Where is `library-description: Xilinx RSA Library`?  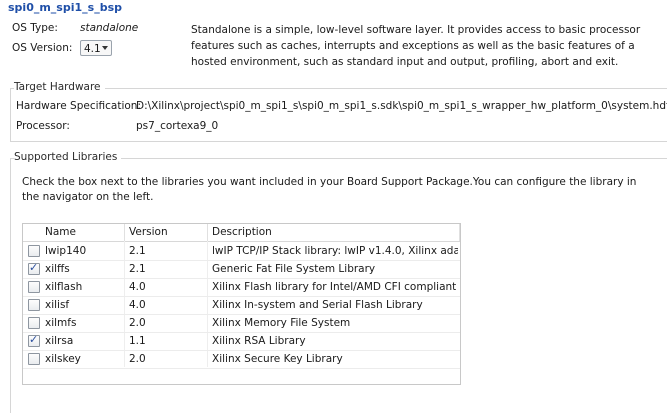 library-description: Xilinx RSA Library is located at coordinates (259, 341).